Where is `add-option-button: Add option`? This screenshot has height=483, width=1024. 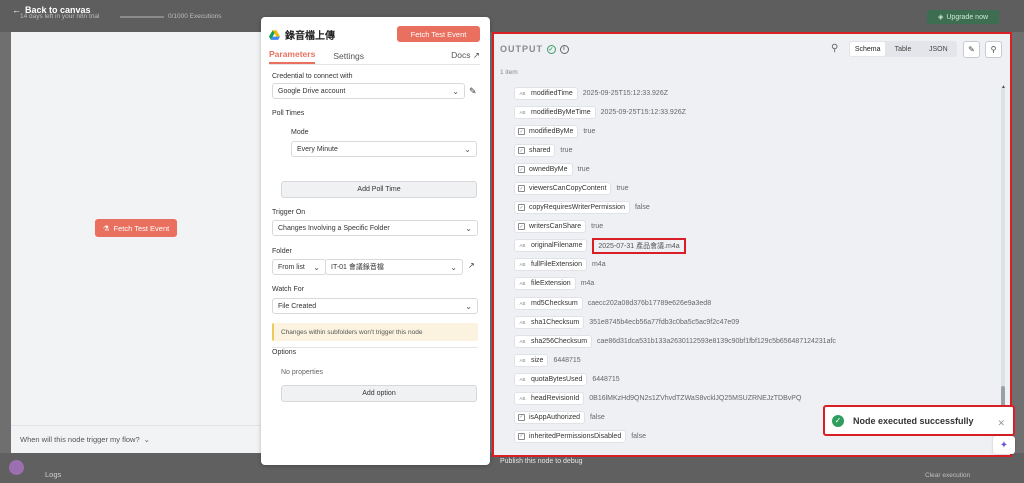
add-option-button: Add option is located at coordinates (379, 393).